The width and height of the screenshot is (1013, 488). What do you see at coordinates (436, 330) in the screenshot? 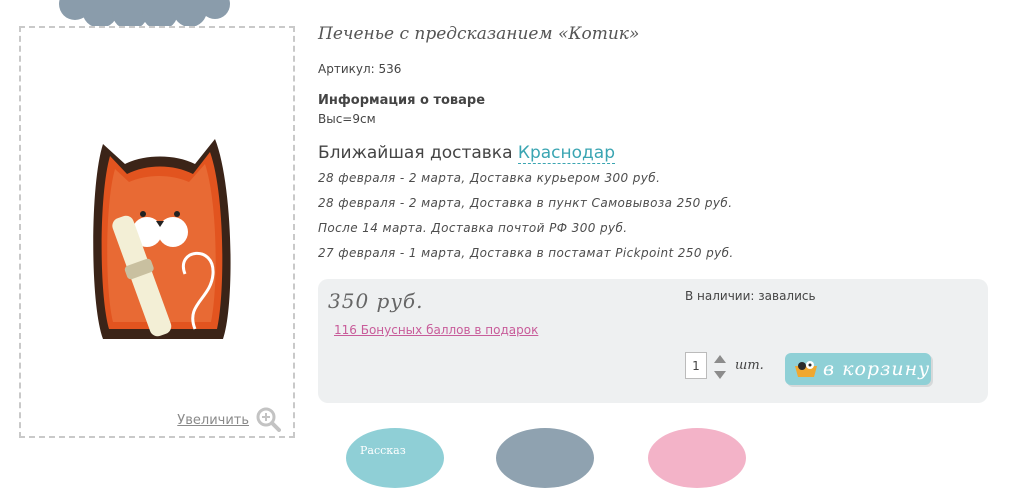
I see `bonus-link: 116 Бонусных баллов в подарок` at bounding box center [436, 330].